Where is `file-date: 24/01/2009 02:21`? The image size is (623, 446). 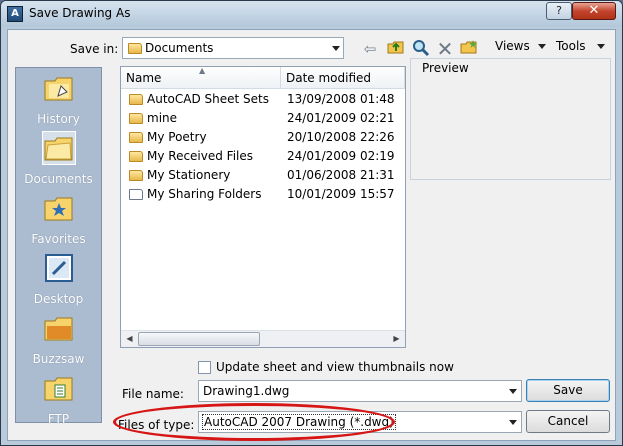
file-date: 24/01/2009 02:21 is located at coordinates (341, 118).